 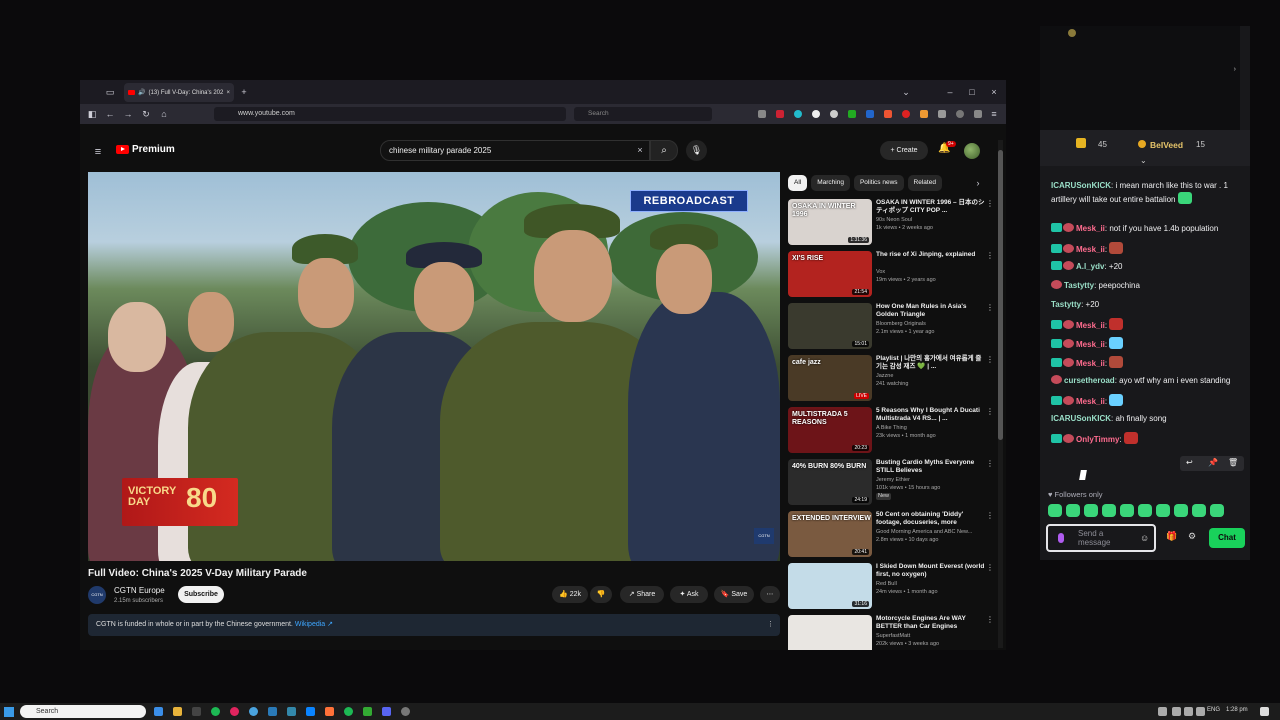 I want to click on chat-message: Mesk_ii: not if you have 1.4b population, so click(x=1147, y=229).